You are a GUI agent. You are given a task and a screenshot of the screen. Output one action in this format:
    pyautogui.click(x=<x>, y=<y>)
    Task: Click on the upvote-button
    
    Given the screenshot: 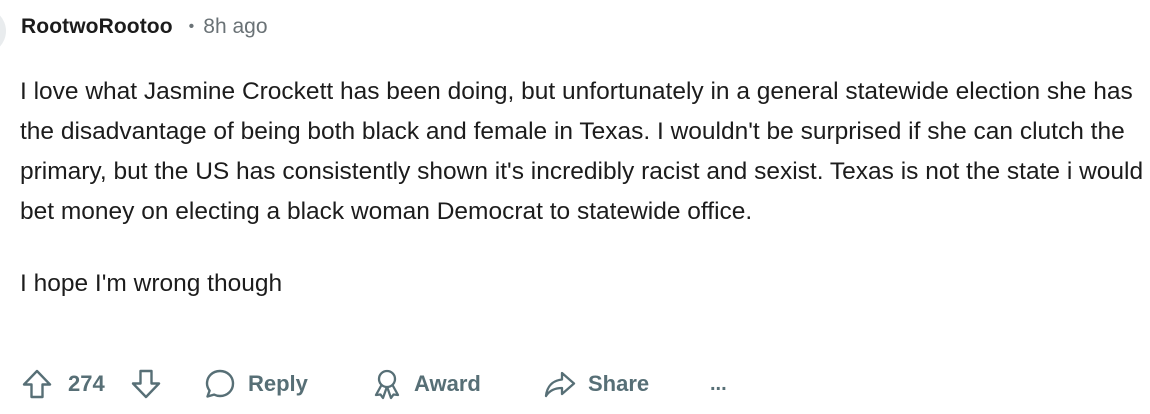 What is the action you would take?
    pyautogui.click(x=37, y=384)
    